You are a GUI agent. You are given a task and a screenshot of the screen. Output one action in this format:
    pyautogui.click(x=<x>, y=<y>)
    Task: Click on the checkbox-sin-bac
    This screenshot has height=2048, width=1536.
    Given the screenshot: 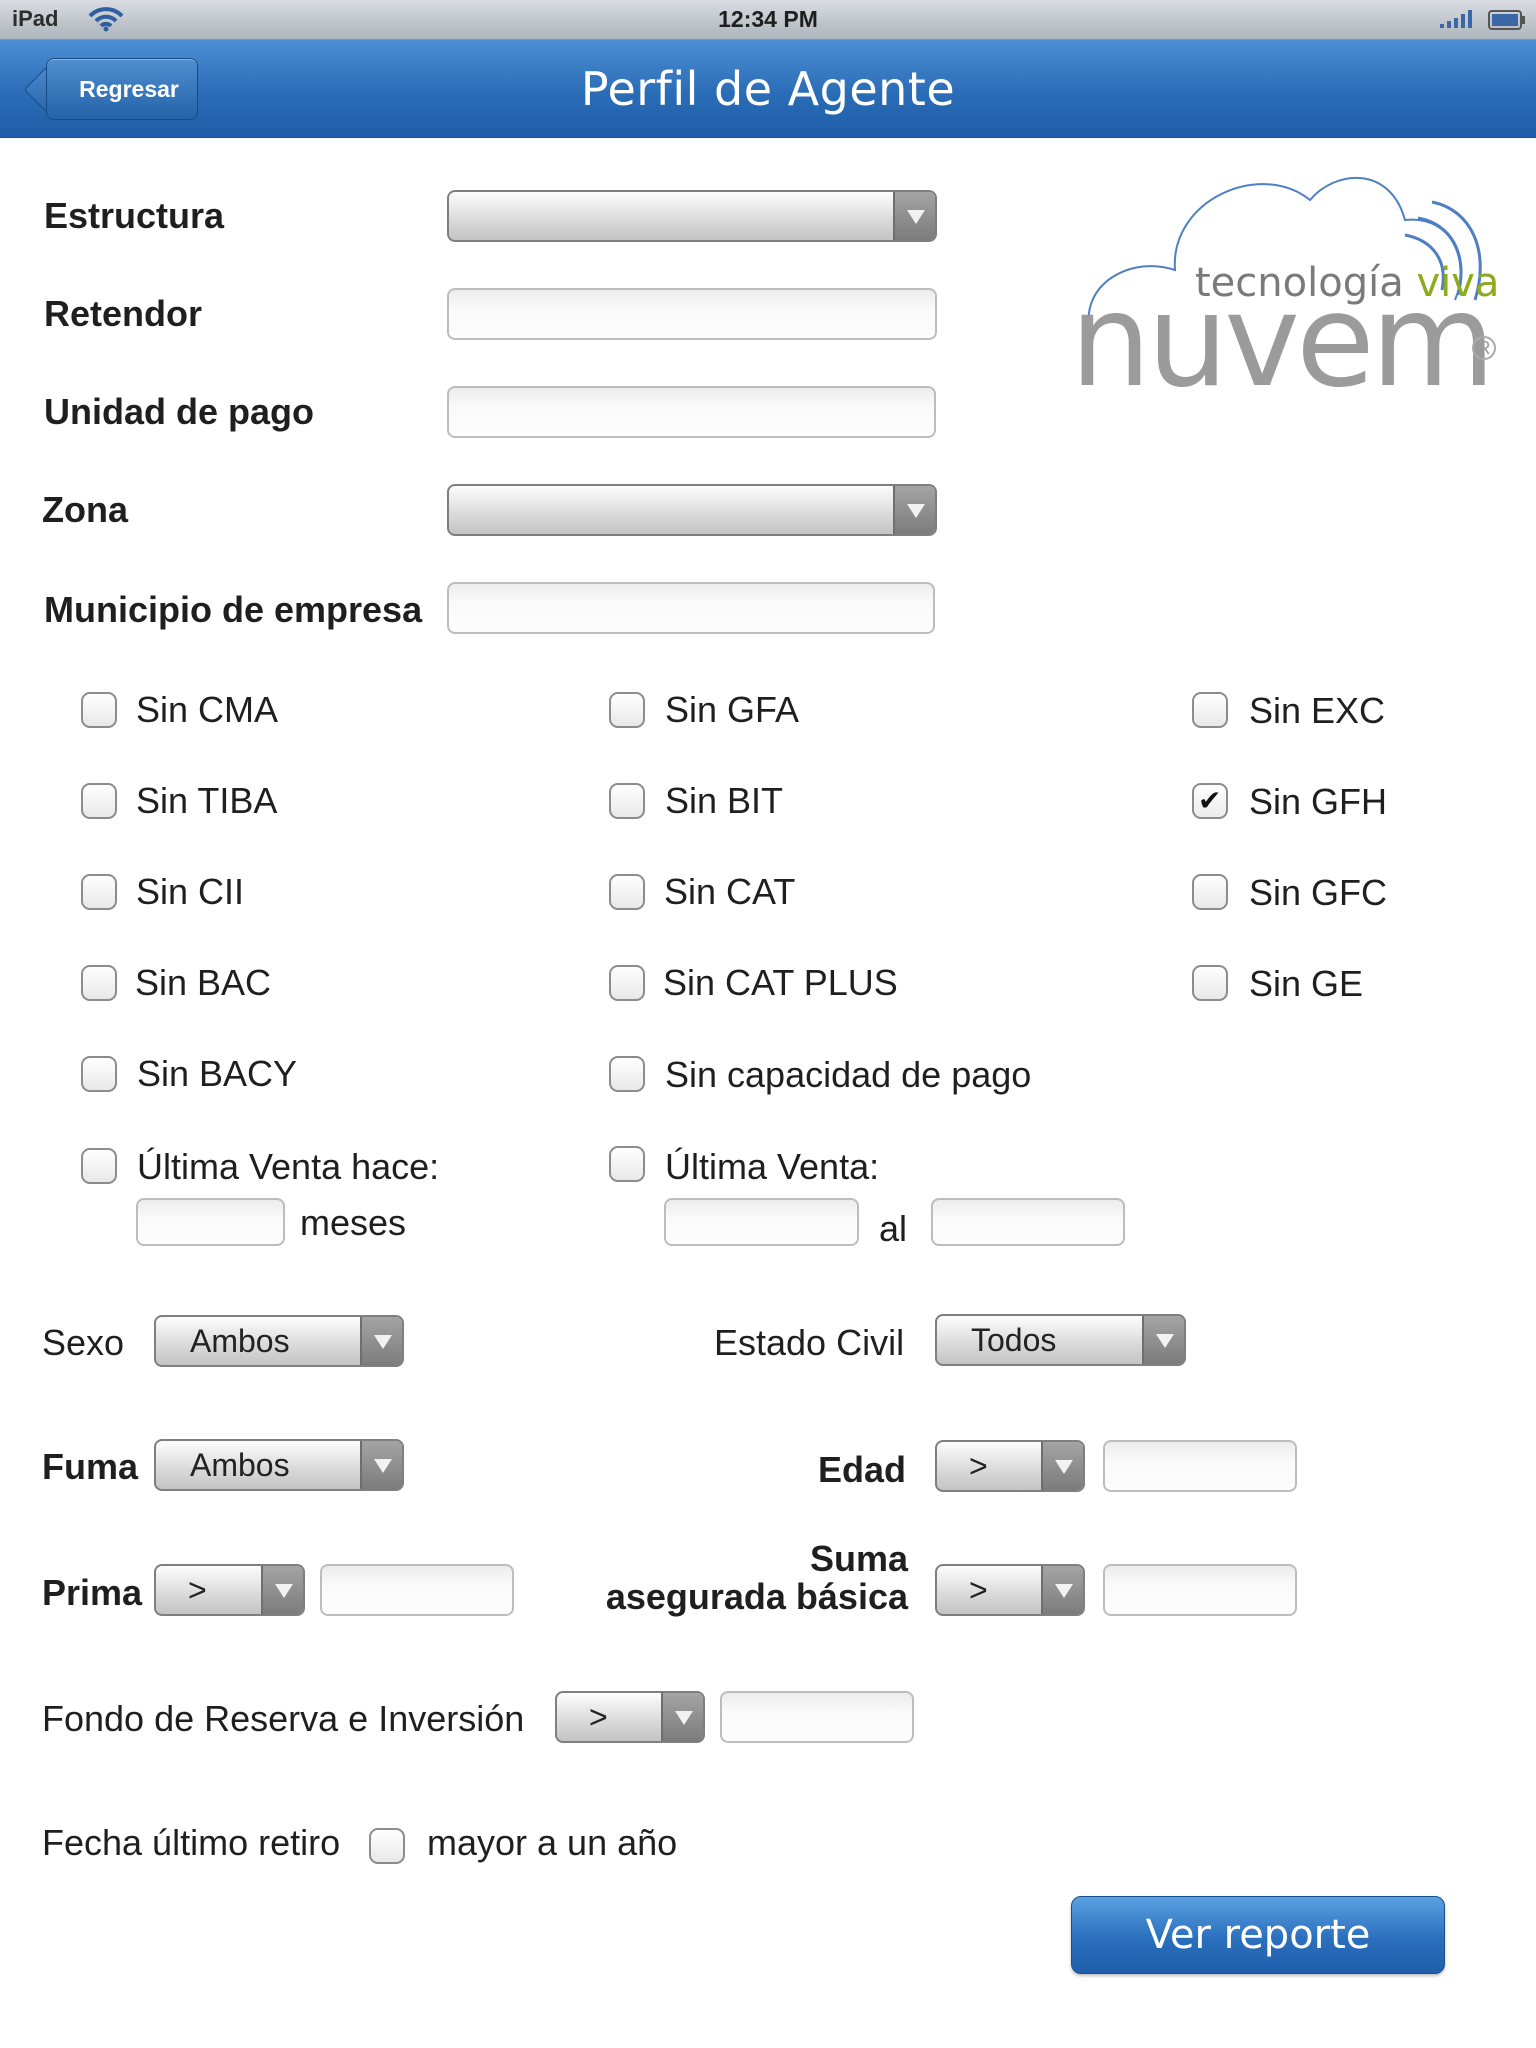 What is the action you would take?
    pyautogui.click(x=99, y=983)
    